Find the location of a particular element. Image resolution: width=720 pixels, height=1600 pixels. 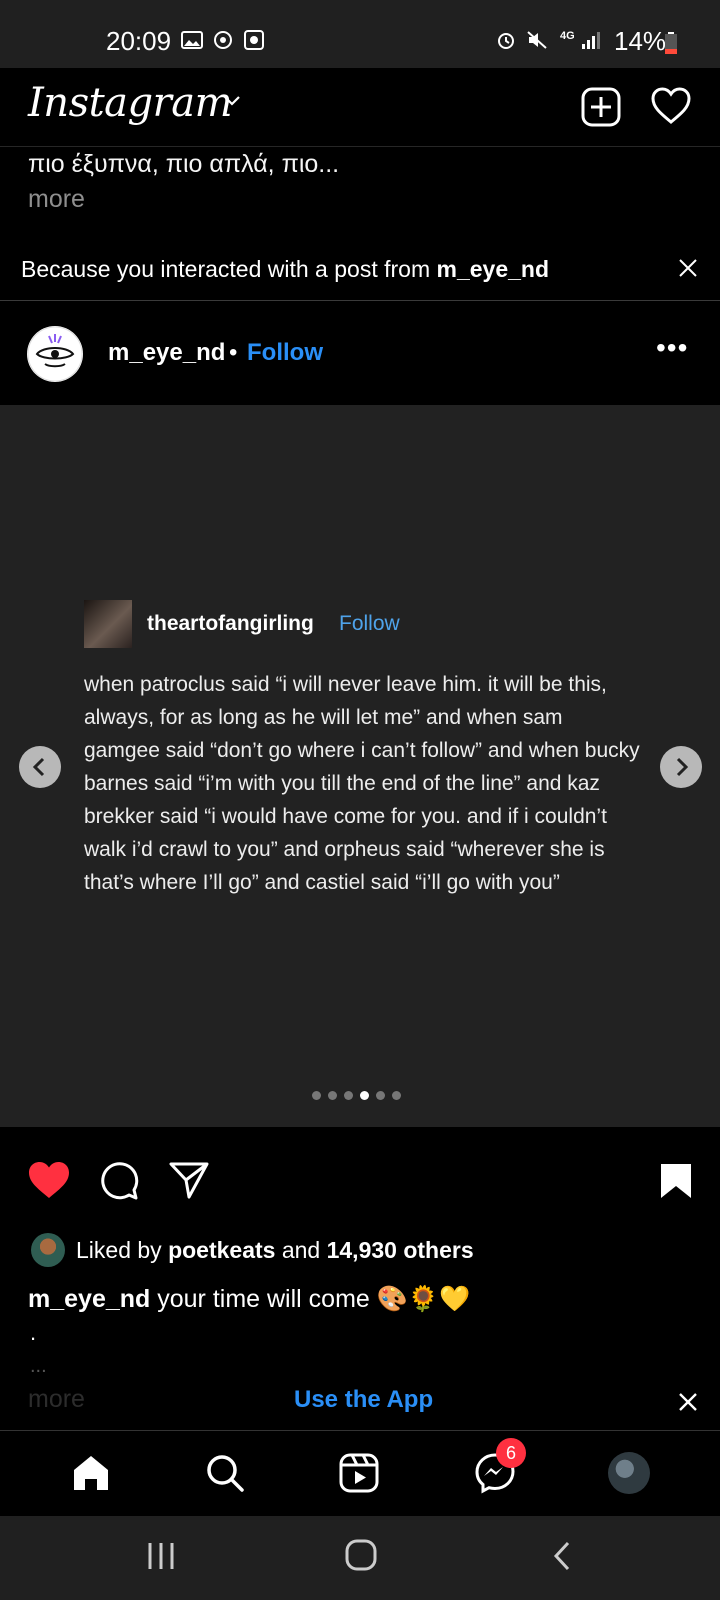

home-icon is located at coordinates (91, 1473).